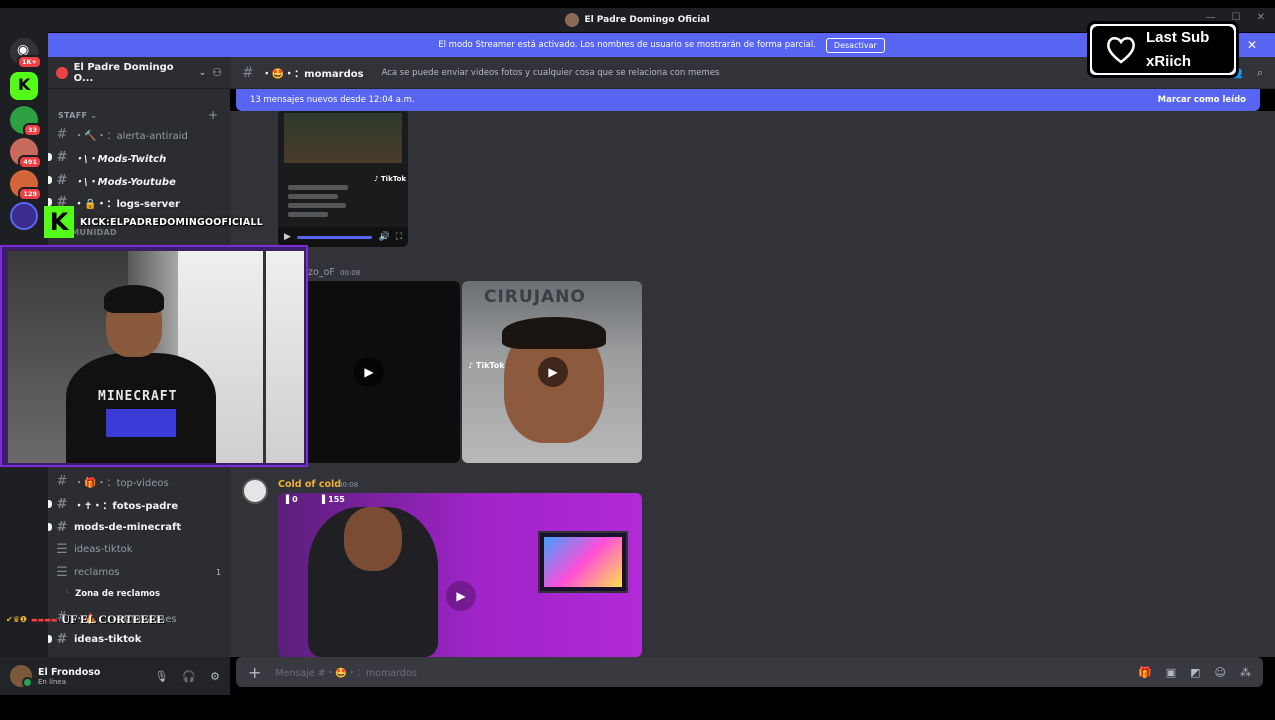 The image size is (1275, 720). What do you see at coordinates (161, 676) in the screenshot?
I see `microphone-icon: 🎙` at bounding box center [161, 676].